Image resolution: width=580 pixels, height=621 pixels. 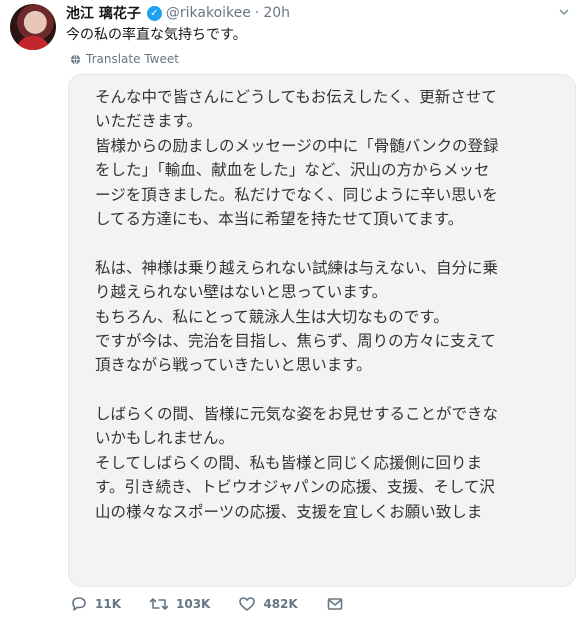 What do you see at coordinates (79, 604) in the screenshot?
I see `reply-icon` at bounding box center [79, 604].